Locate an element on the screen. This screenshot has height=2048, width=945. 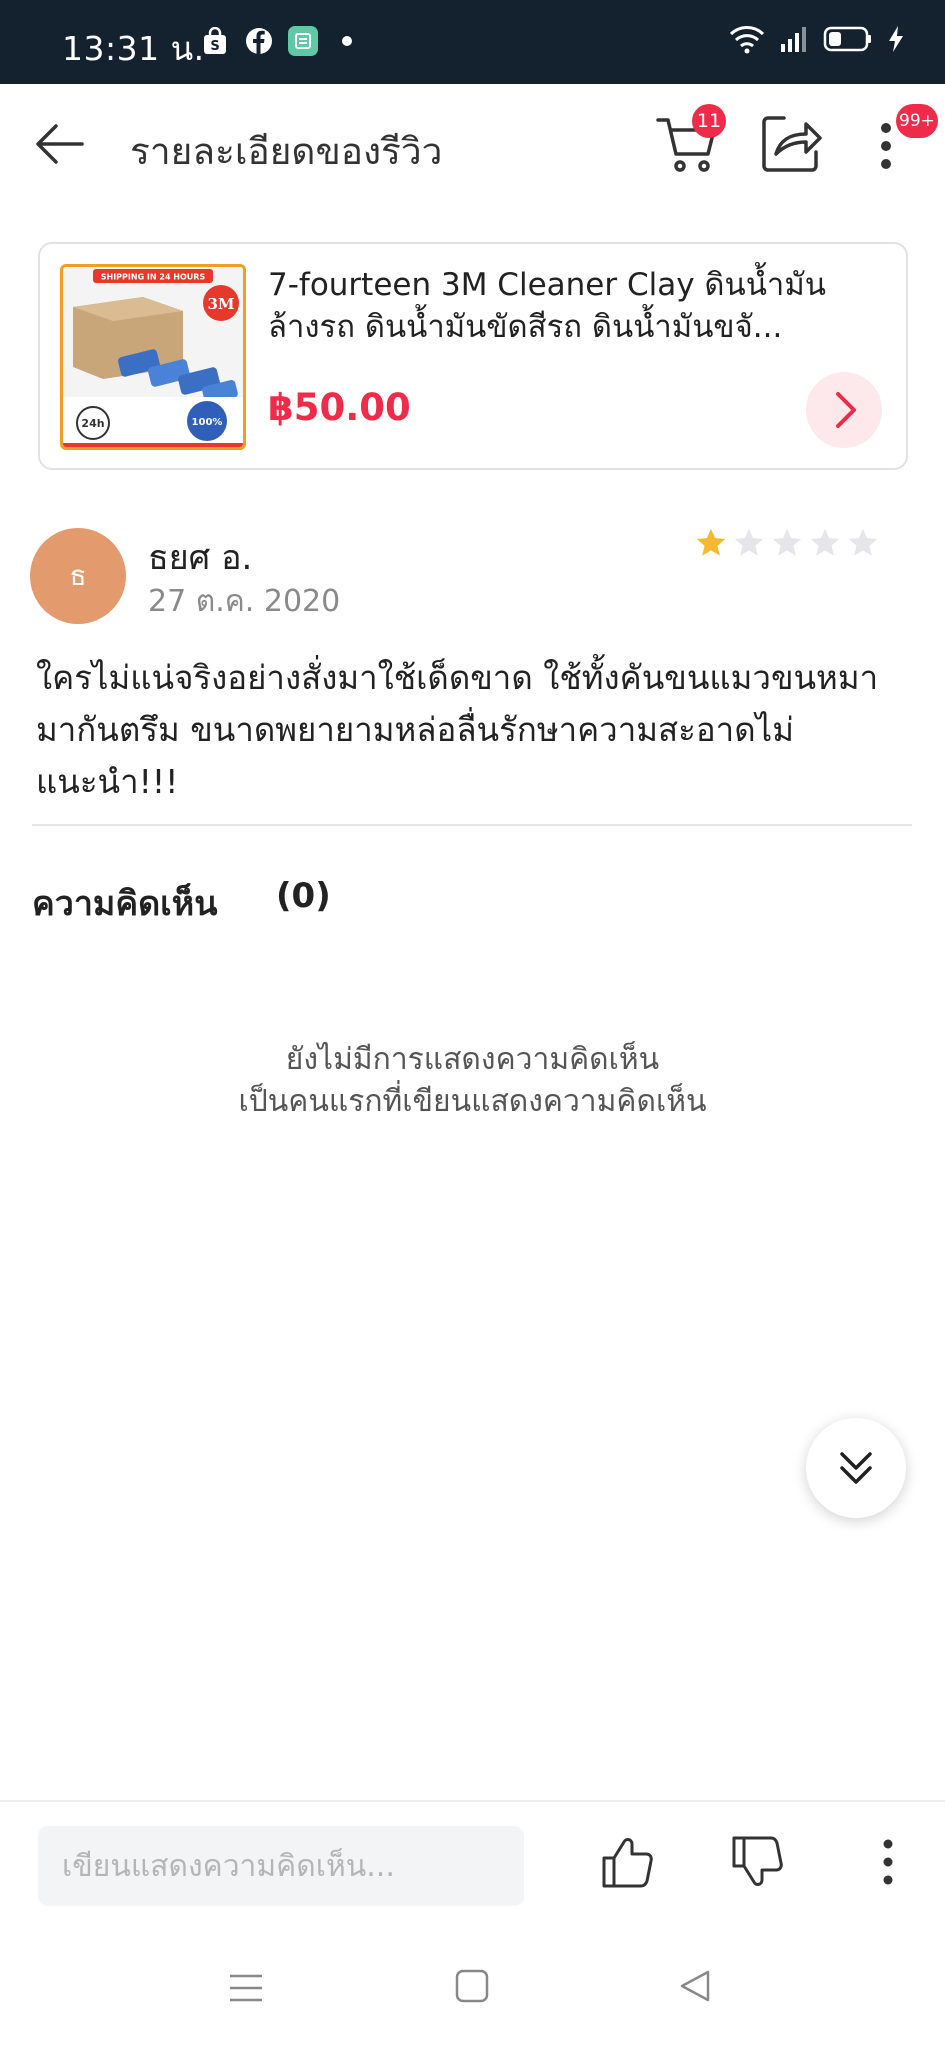
share-button is located at coordinates (790, 144).